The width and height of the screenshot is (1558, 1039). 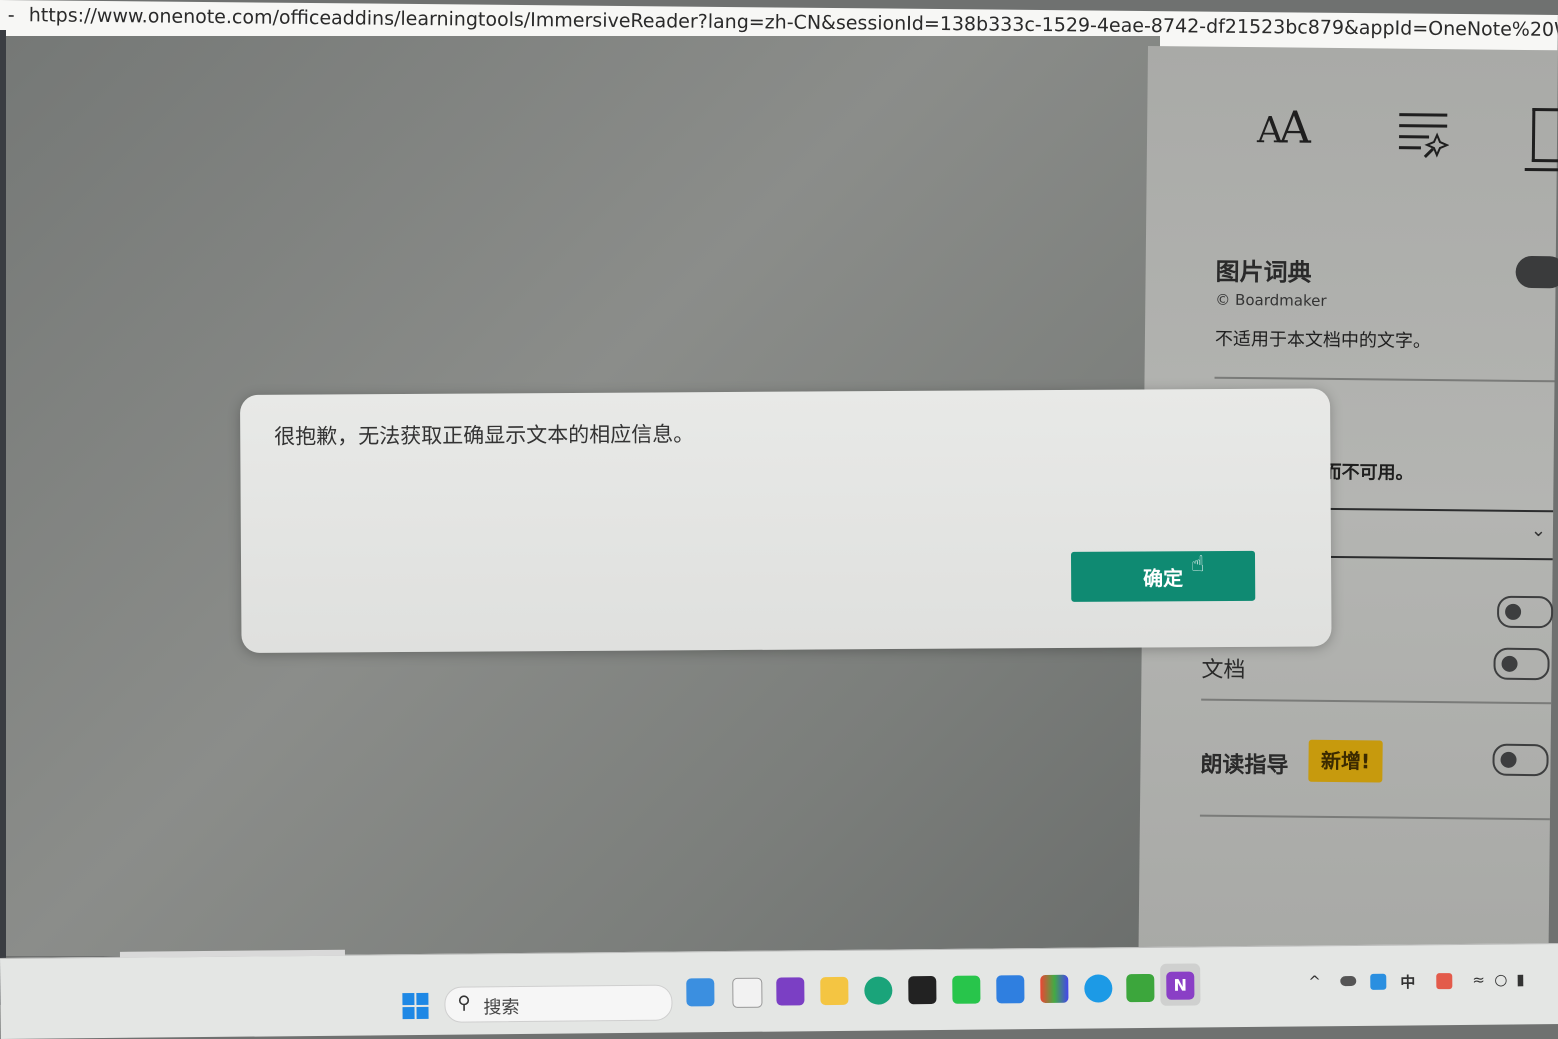 What do you see at coordinates (1223, 668) in the screenshot?
I see `document-label: 文档` at bounding box center [1223, 668].